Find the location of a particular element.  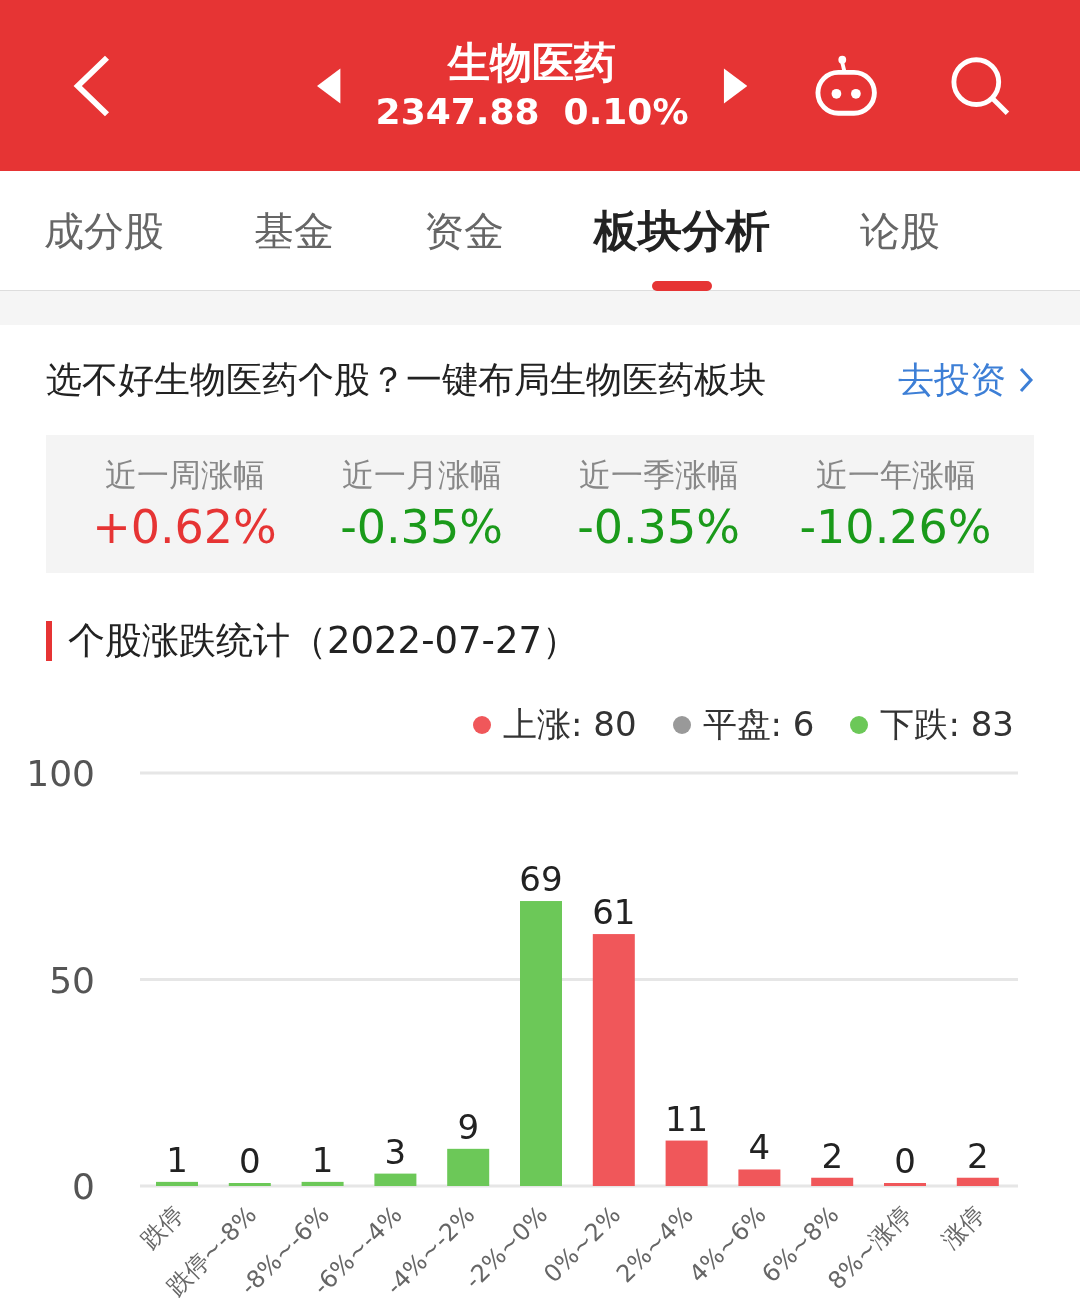

index-title: 生物医药 is located at coordinates (532, 62).